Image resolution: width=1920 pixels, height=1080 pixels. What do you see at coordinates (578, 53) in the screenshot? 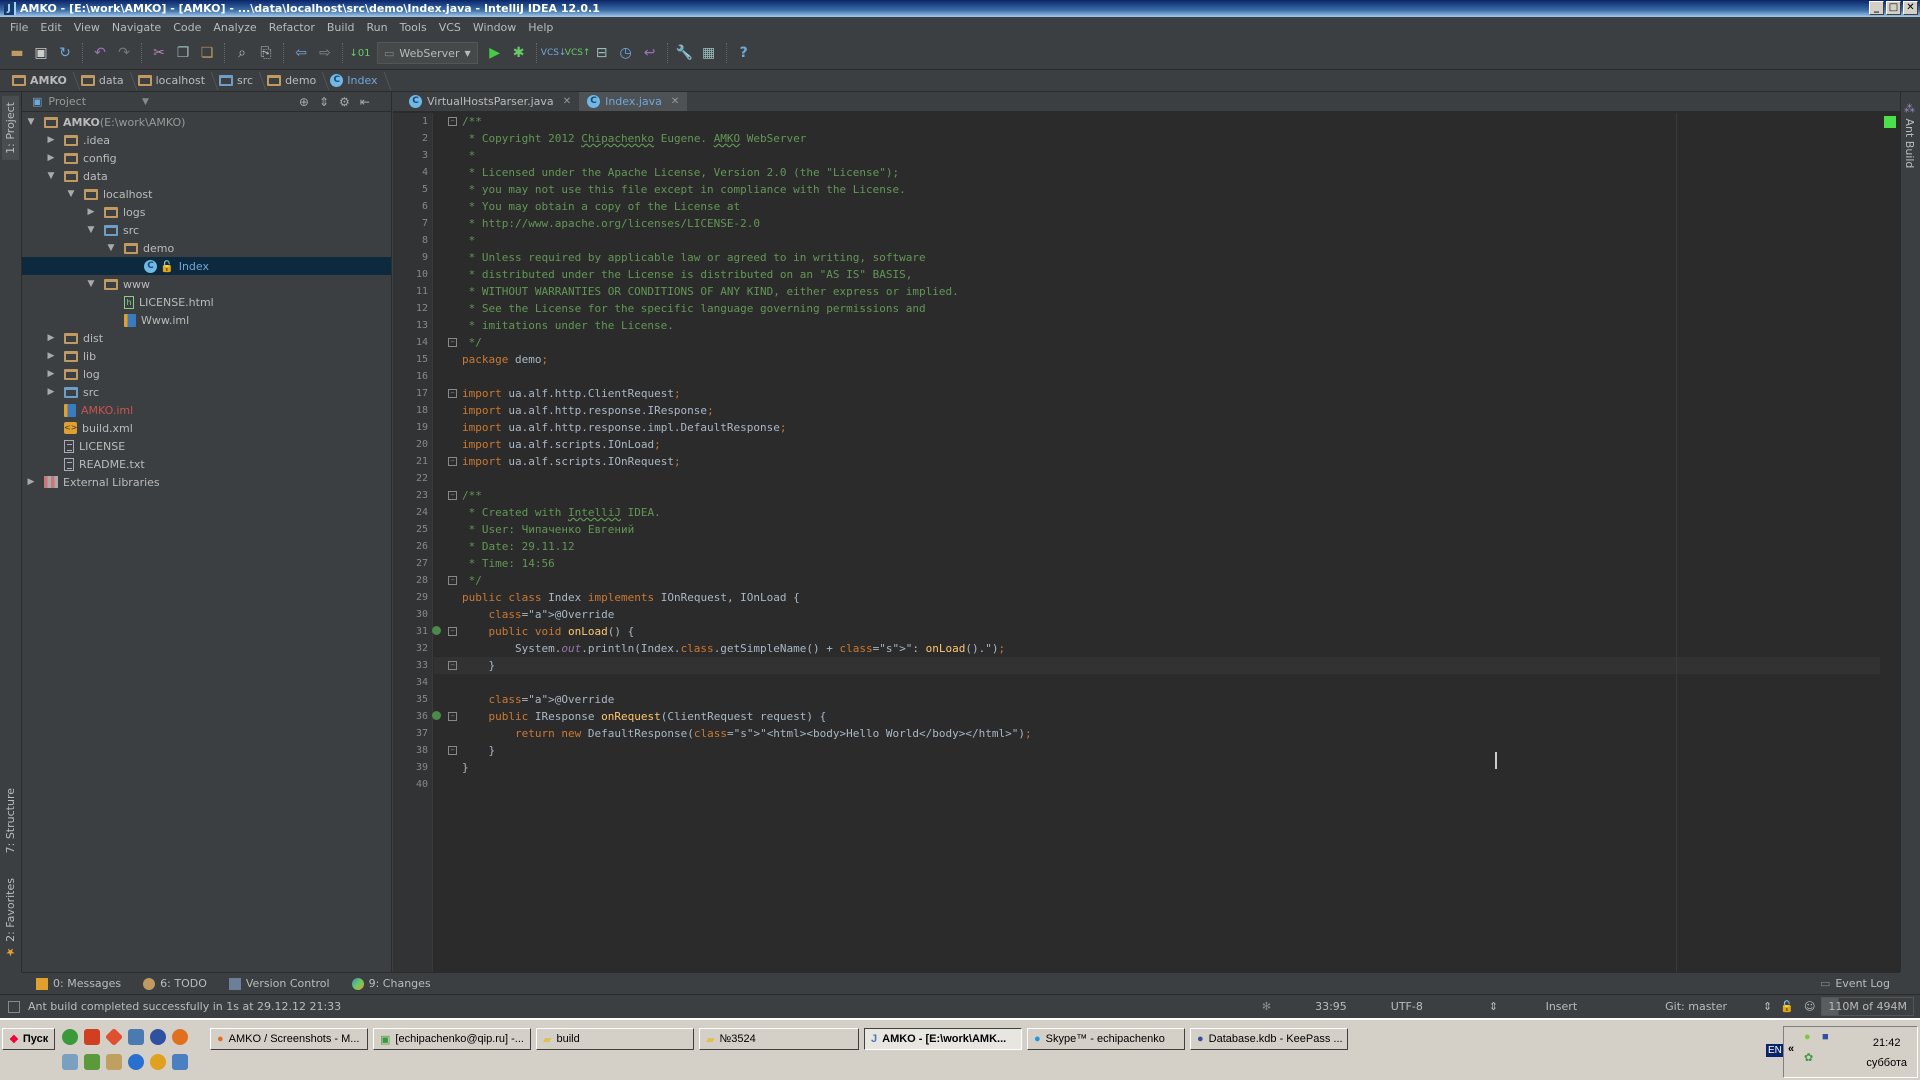
I see `vcs-commit-icon: VCS↑` at bounding box center [578, 53].